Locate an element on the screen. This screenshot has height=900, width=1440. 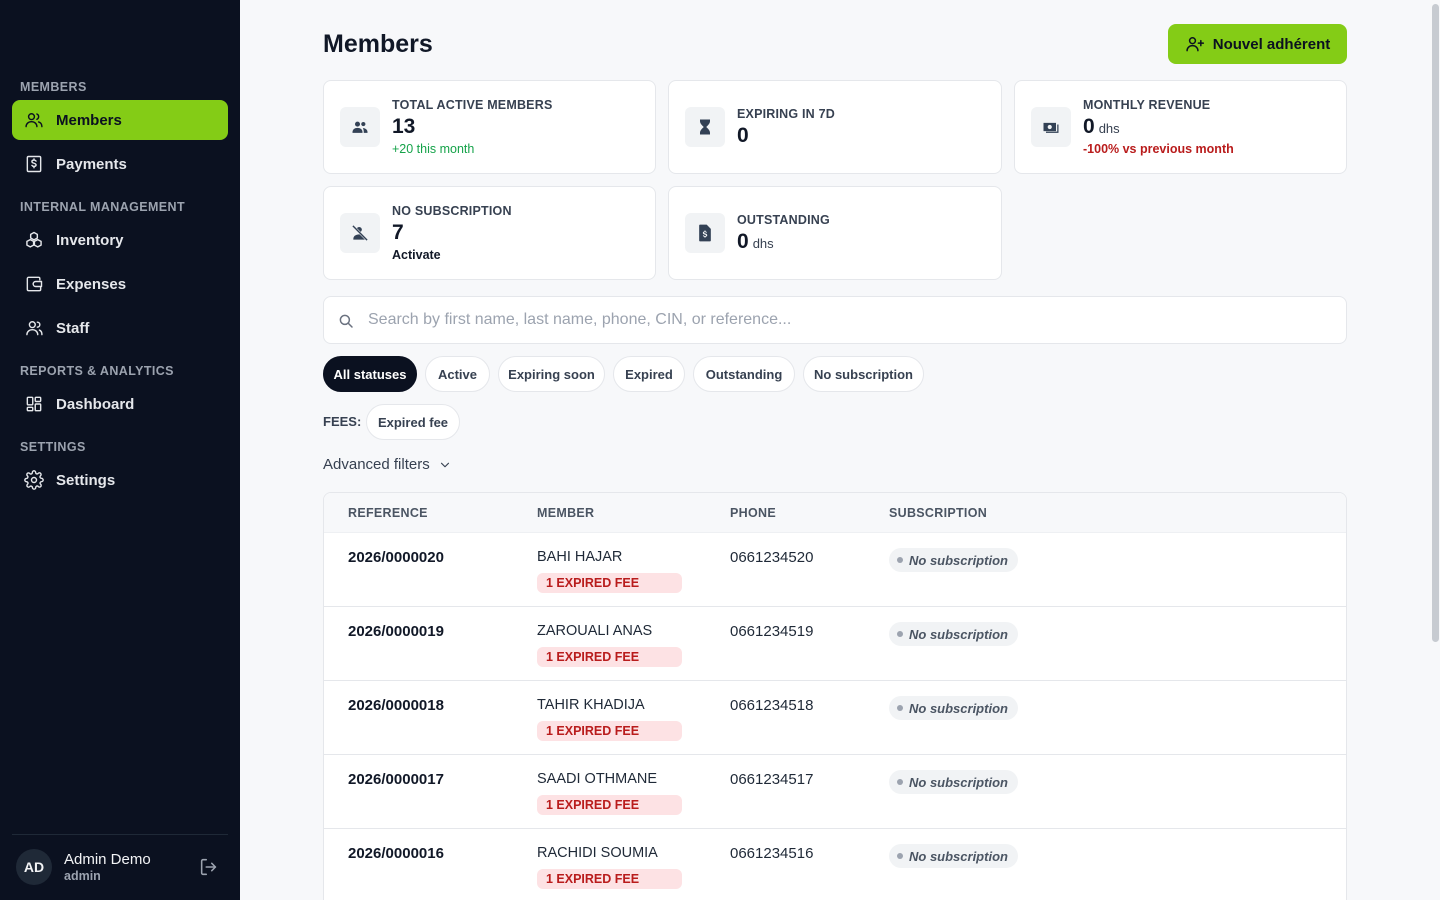
sidebar-item-payments: Payments is located at coordinates (120, 164).